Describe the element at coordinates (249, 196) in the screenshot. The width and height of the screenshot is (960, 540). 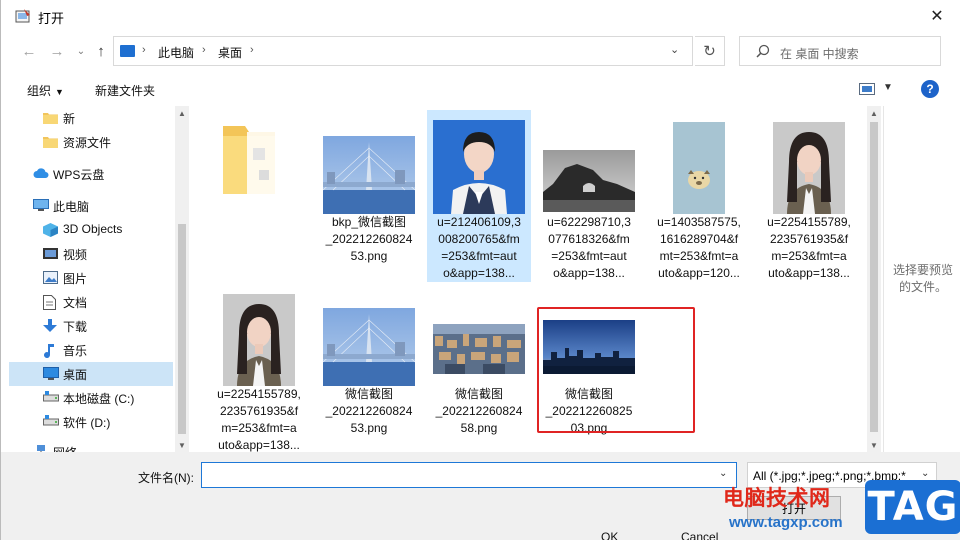
I see `file-item` at that location.